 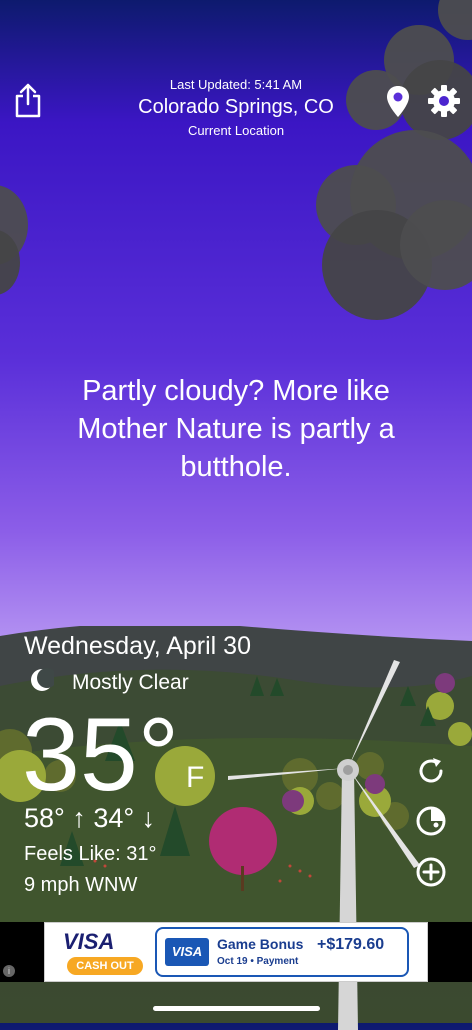 I want to click on ad-amount: +$179.60, so click(x=351, y=944).